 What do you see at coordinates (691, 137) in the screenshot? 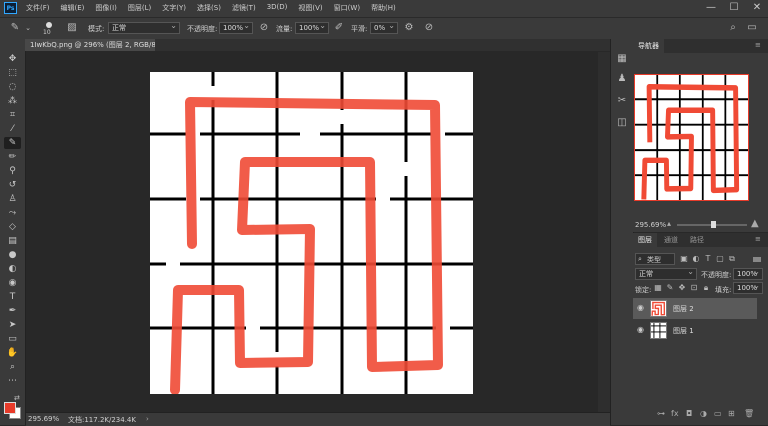
I see `navigator-view-rect` at bounding box center [691, 137].